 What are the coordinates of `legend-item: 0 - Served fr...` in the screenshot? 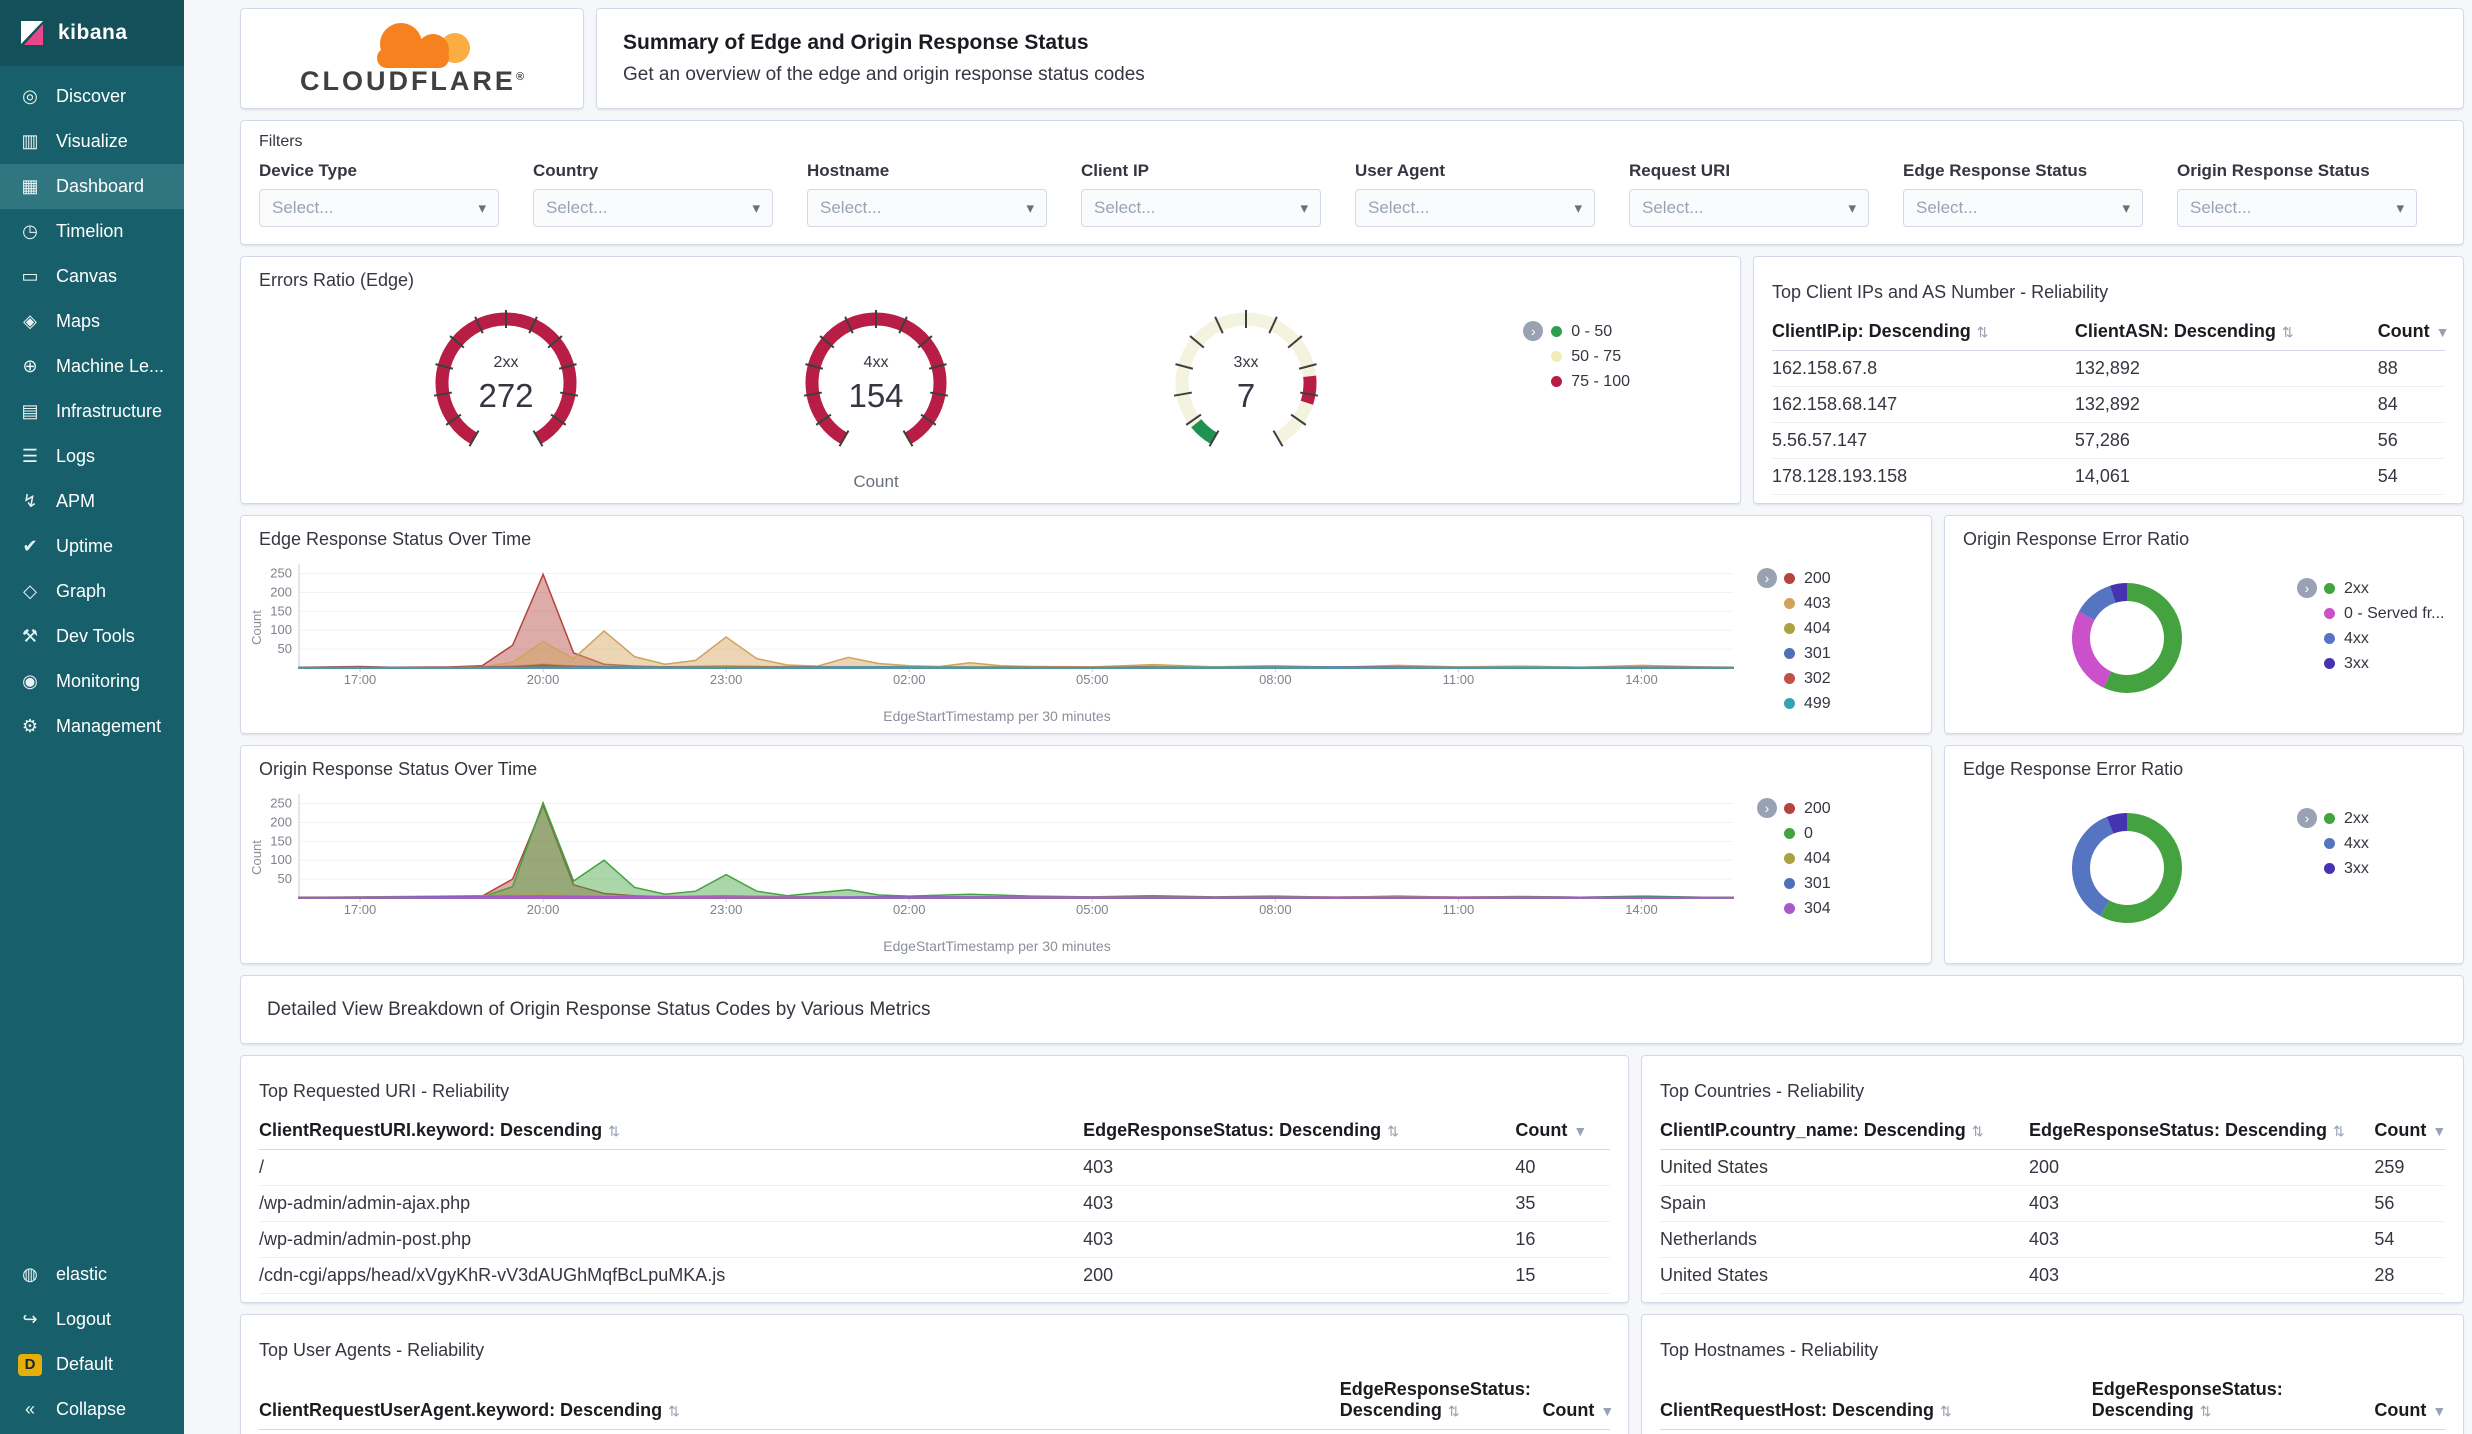 It's located at (2384, 613).